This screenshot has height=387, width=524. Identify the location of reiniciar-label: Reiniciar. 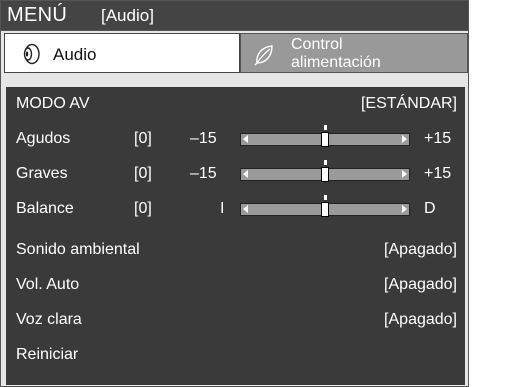
(47, 354).